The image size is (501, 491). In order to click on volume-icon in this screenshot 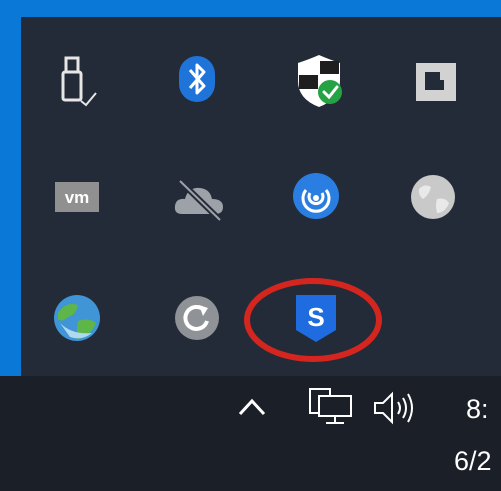, I will do `click(396, 408)`.